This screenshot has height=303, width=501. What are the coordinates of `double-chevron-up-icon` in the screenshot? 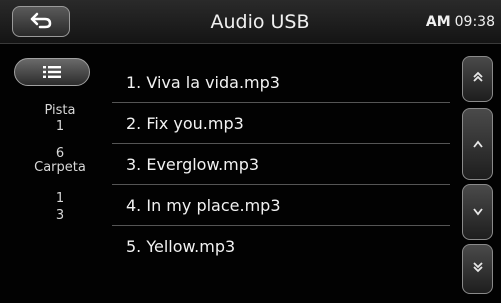 It's located at (478, 79).